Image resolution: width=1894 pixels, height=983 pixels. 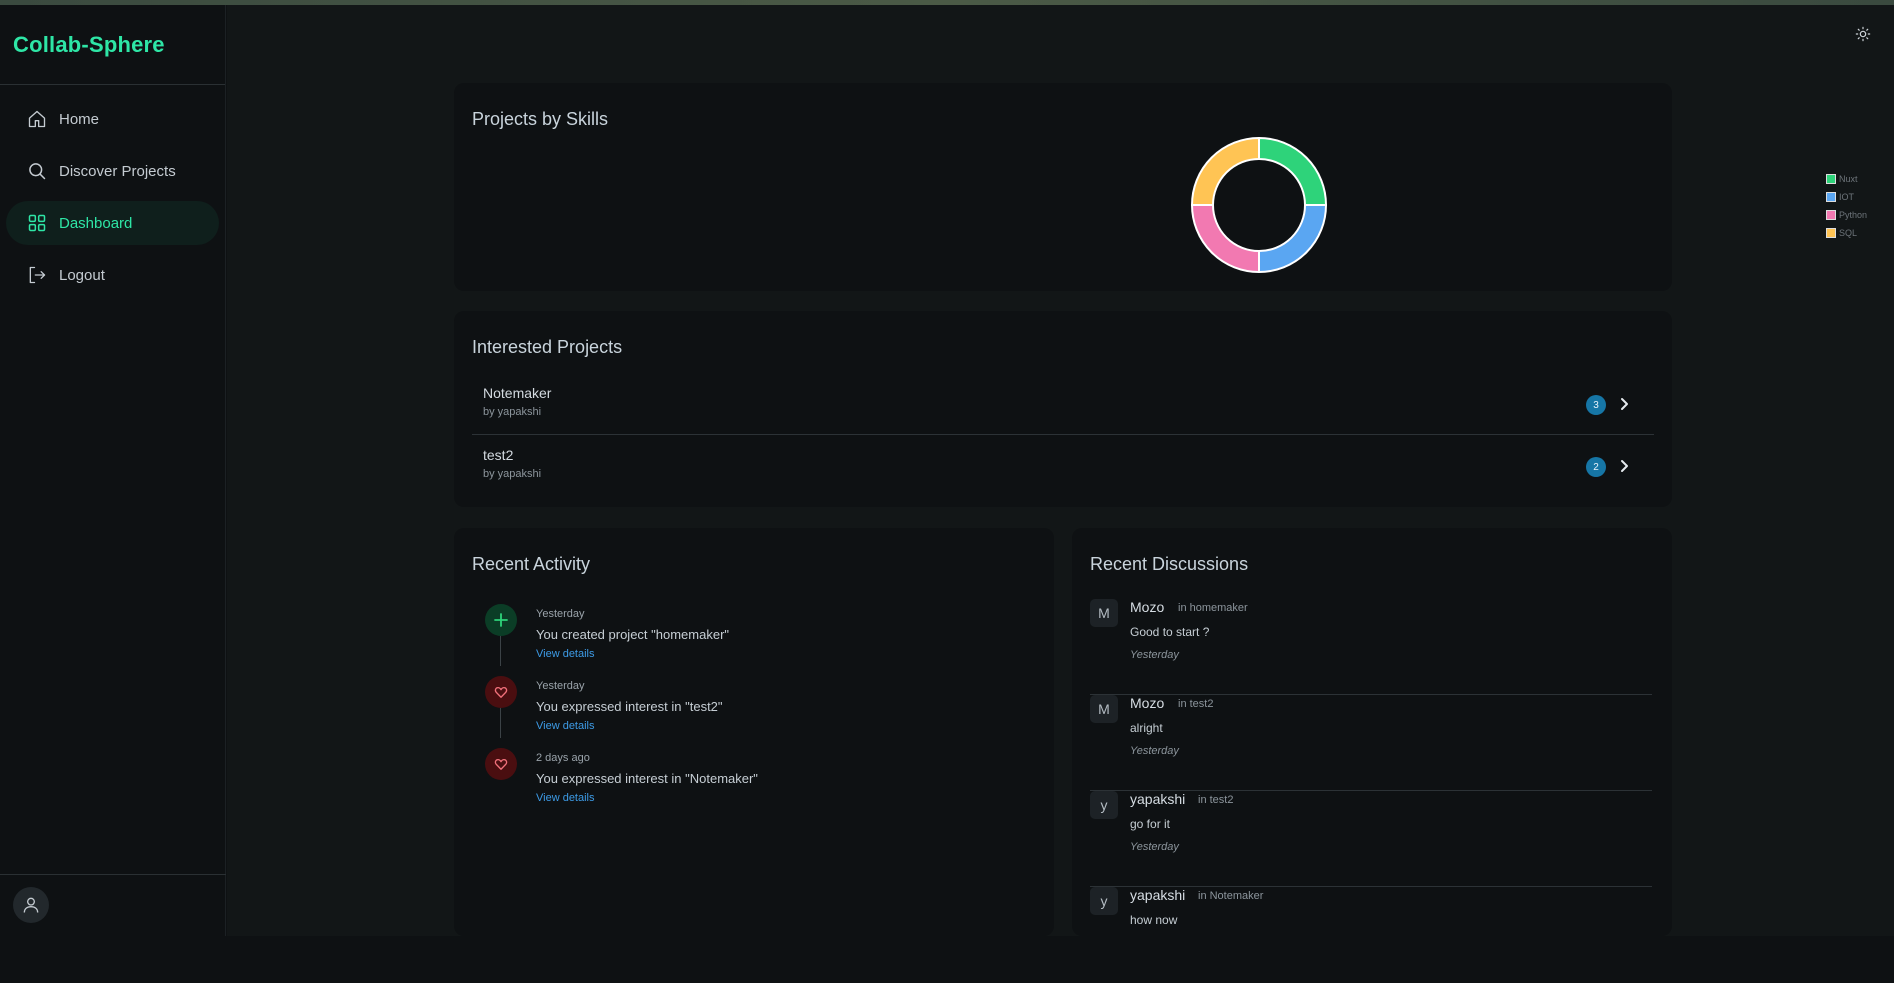 What do you see at coordinates (82, 275) in the screenshot?
I see `sidebar-item-label: Logout` at bounding box center [82, 275].